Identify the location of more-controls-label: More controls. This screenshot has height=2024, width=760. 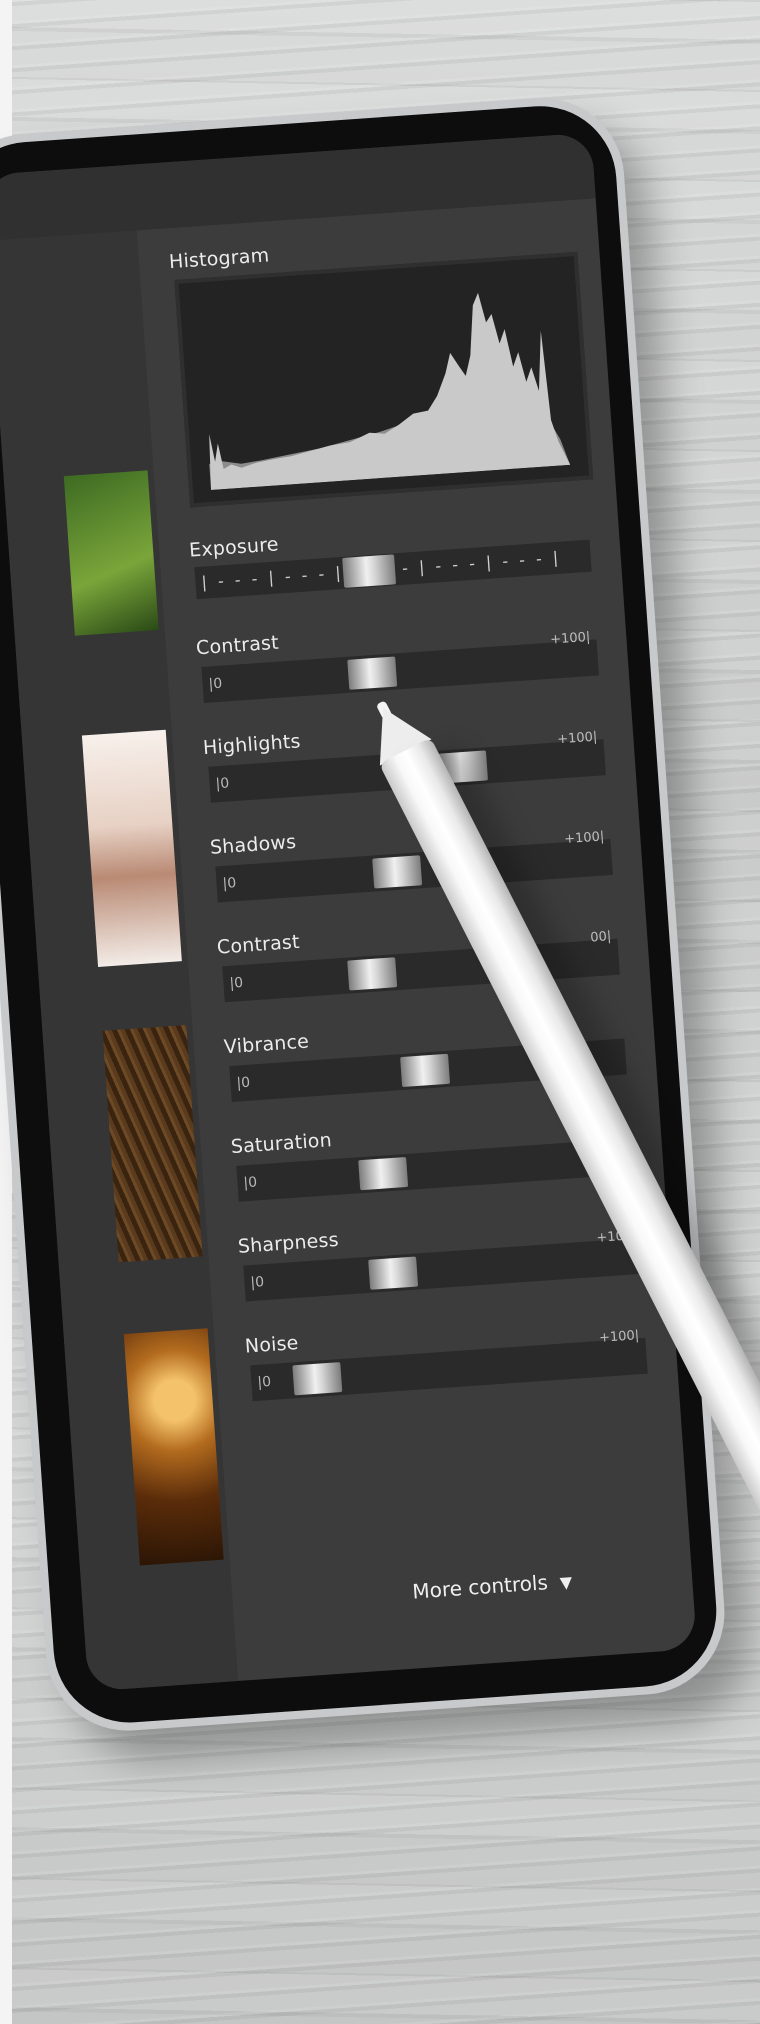
(480, 1587).